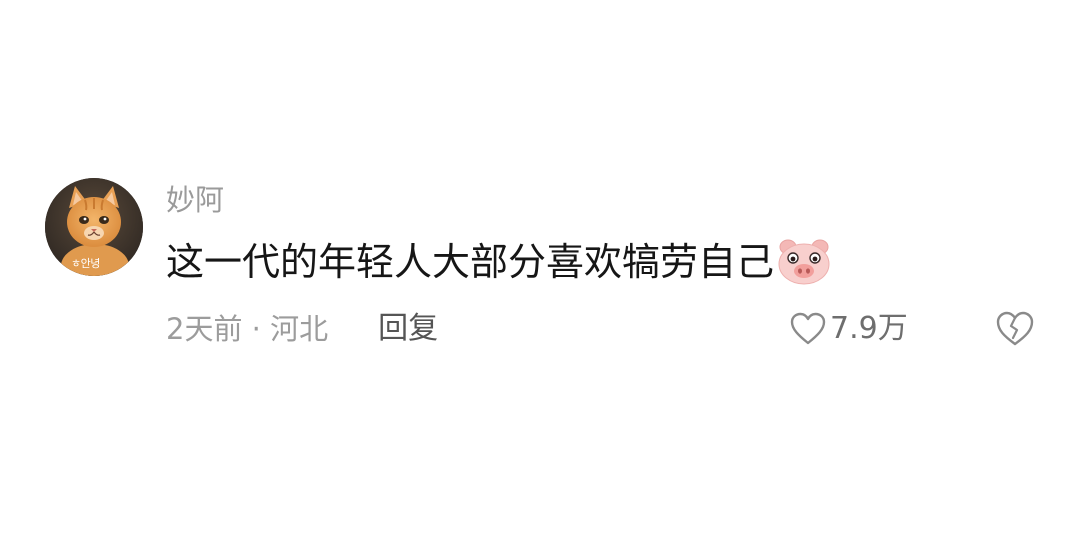 The height and width of the screenshot is (533, 1080). I want to click on comment-text: 这一代的年轻人大部分喜欢犒劳自己, so click(470, 262).